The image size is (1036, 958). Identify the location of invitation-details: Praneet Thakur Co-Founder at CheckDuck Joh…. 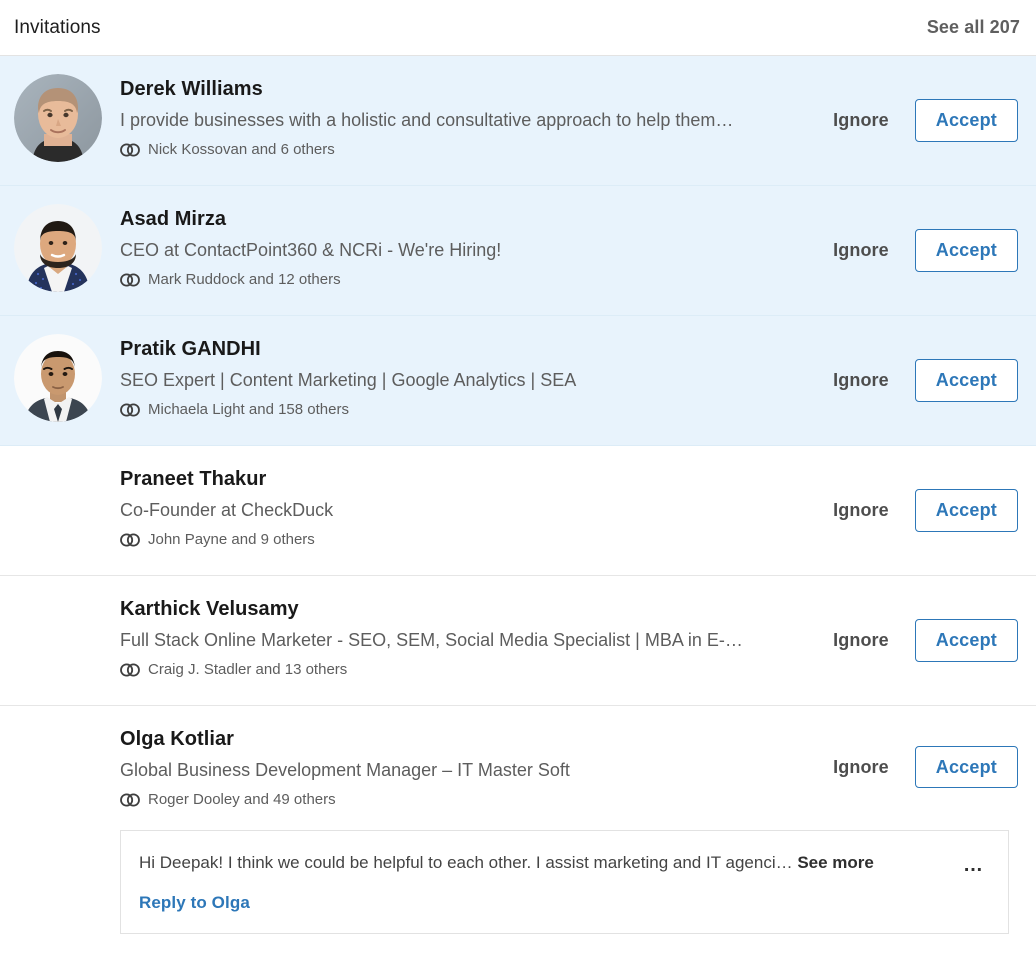
(474, 505).